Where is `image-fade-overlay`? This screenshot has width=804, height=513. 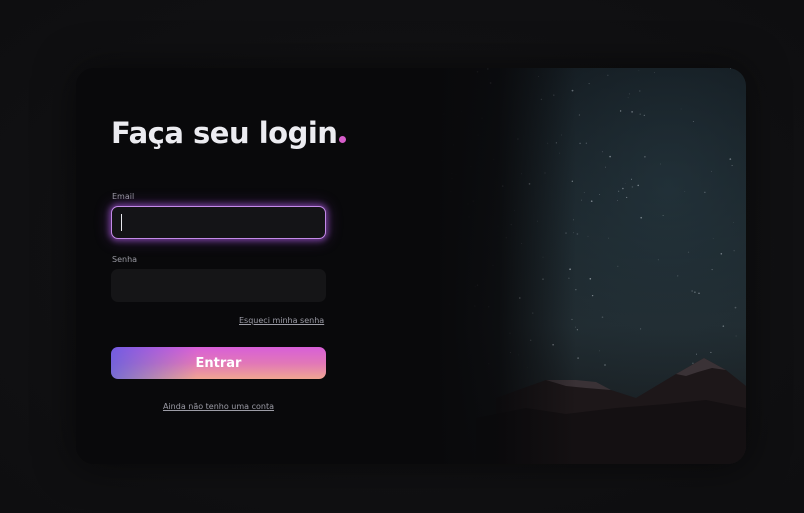 image-fade-overlay is located at coordinates (506, 266).